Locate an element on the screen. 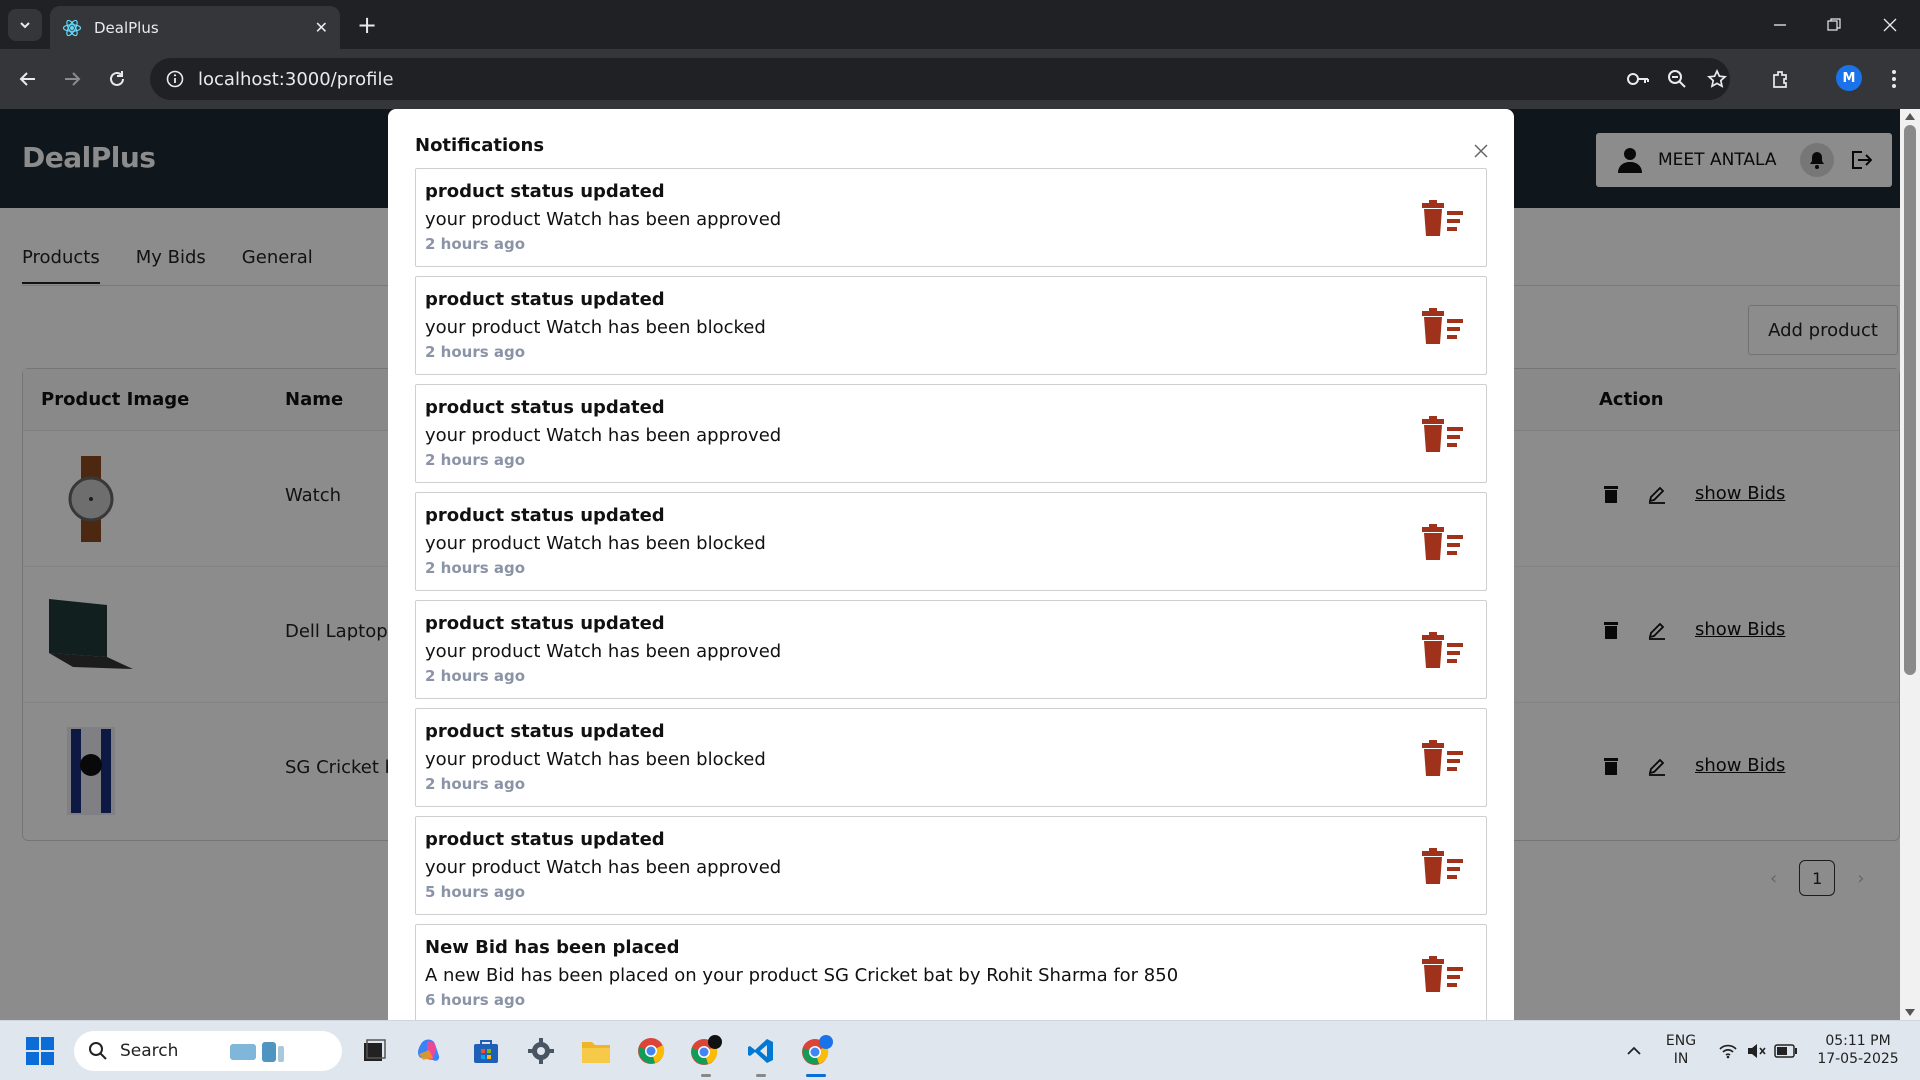 This screenshot has height=1080, width=1920. store-icon is located at coordinates (486, 1051).